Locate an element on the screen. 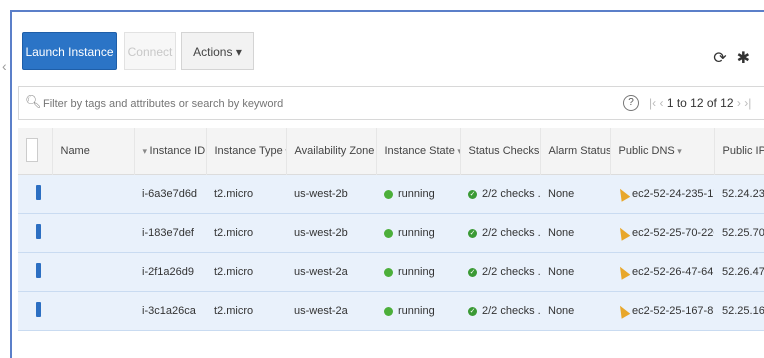  cell-public-ip: 52.25.70.2 is located at coordinates (743, 233).